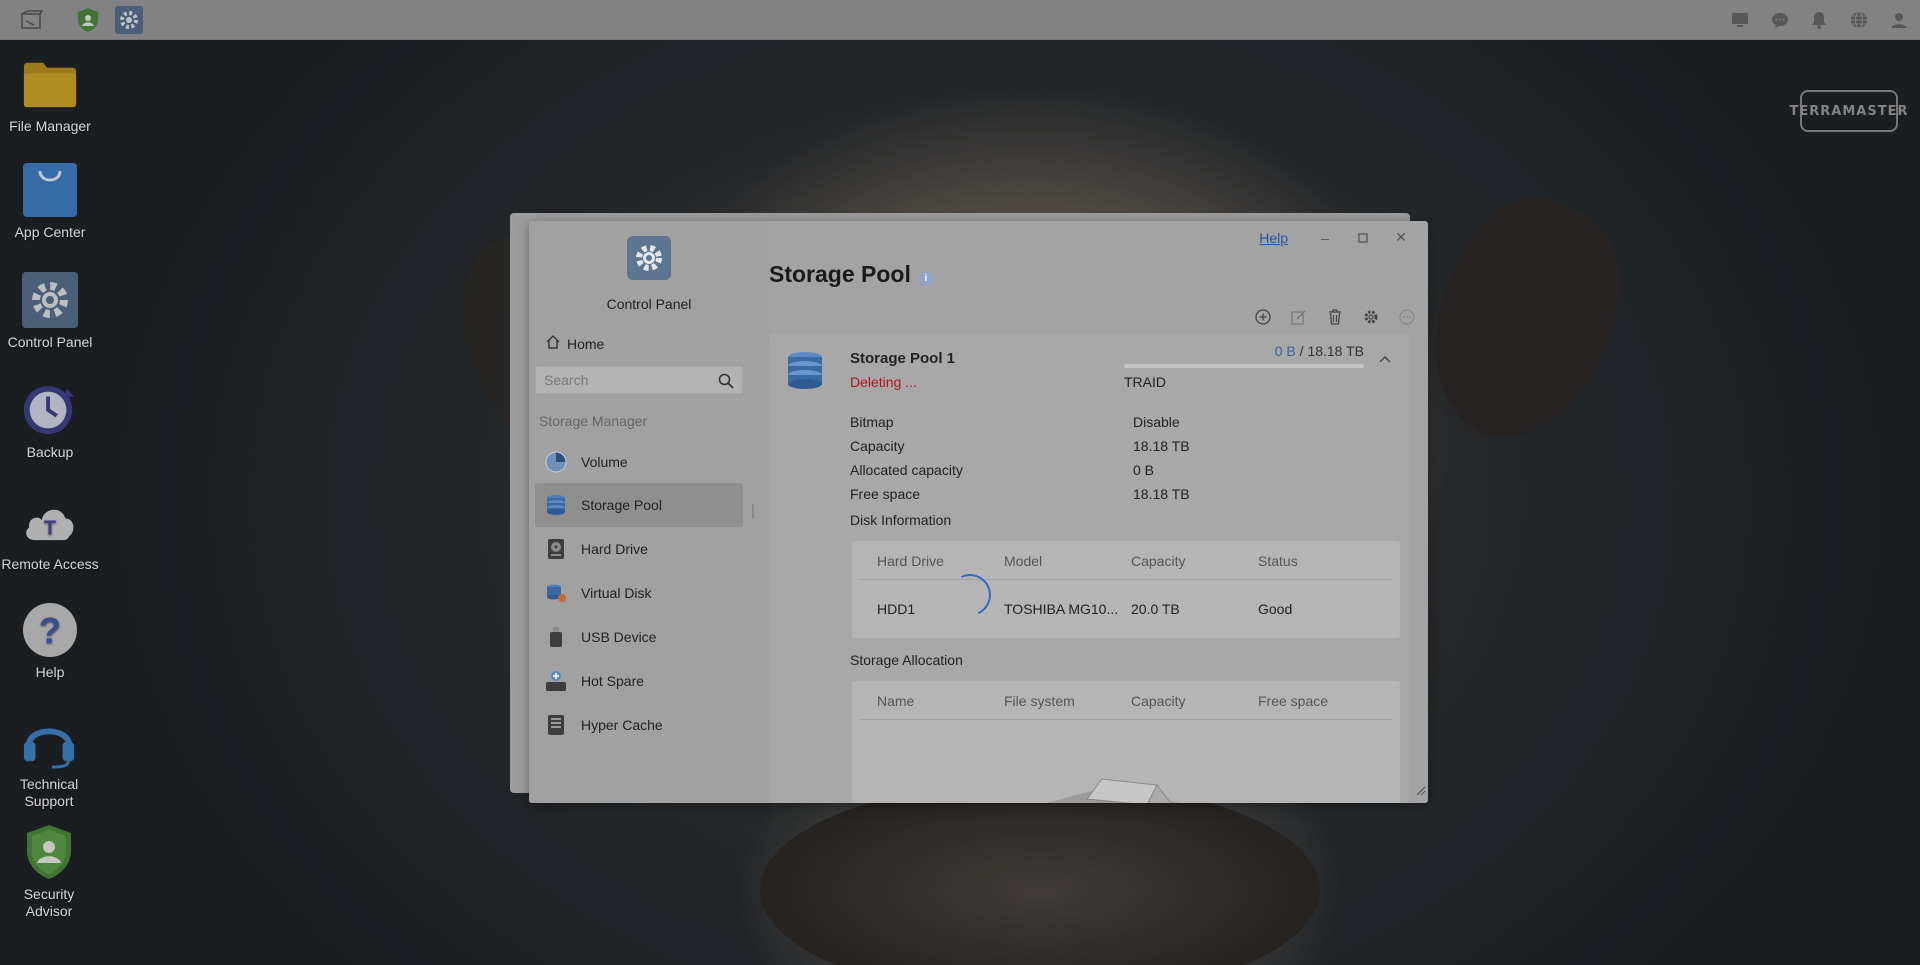 The width and height of the screenshot is (1920, 965). Describe the element at coordinates (622, 725) in the screenshot. I see `sidebar-item-label: Hyper Cache` at that location.